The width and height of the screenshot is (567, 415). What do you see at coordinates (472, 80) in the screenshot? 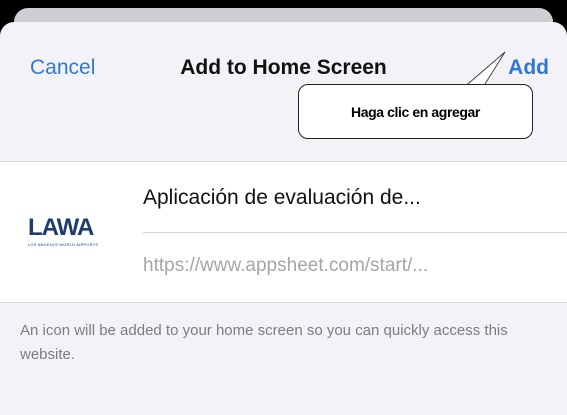
I see `callout-pointer` at bounding box center [472, 80].